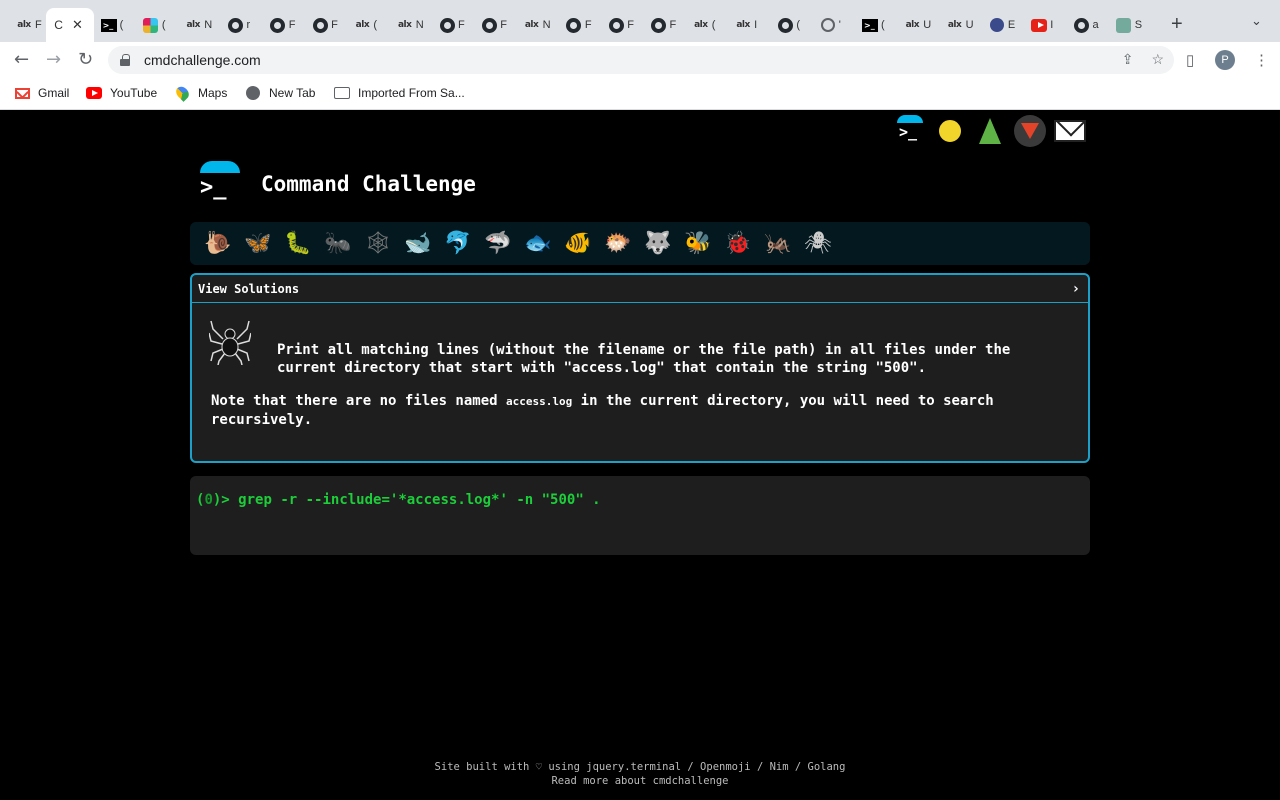 This screenshot has height=800, width=1280. Describe the element at coordinates (833, 25) in the screenshot. I see `browser-tab: '` at that location.